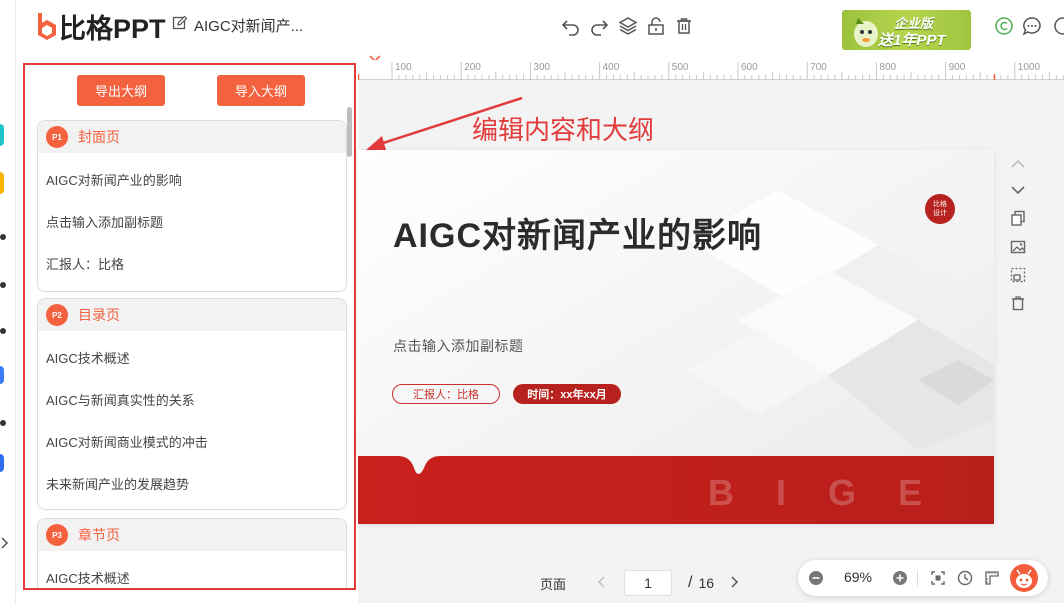  Describe the element at coordinates (192, 401) in the screenshot. I see `outline-item: AIGC与新闻真实性的关系` at that location.